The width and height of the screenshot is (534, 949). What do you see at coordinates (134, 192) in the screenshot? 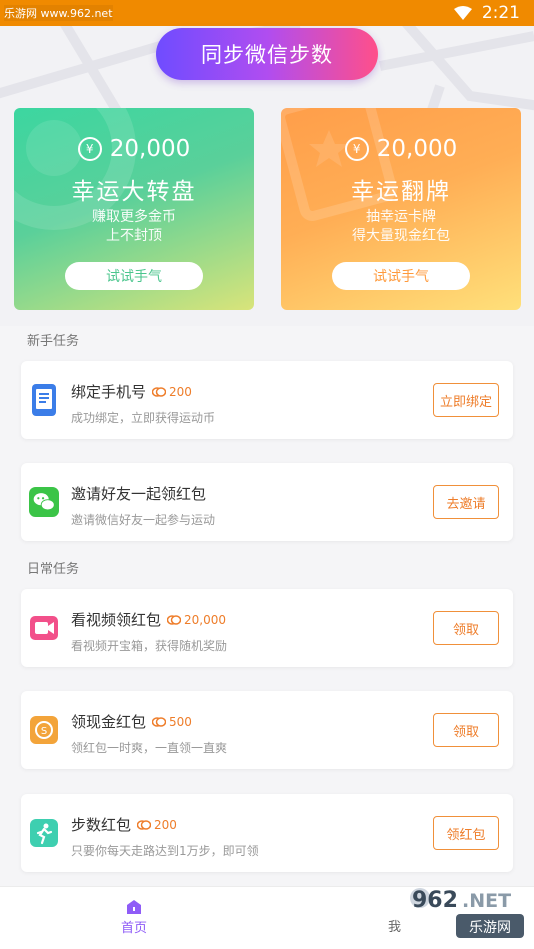
I see `lucky-wheel-title: 幸运大转盘` at bounding box center [134, 192].